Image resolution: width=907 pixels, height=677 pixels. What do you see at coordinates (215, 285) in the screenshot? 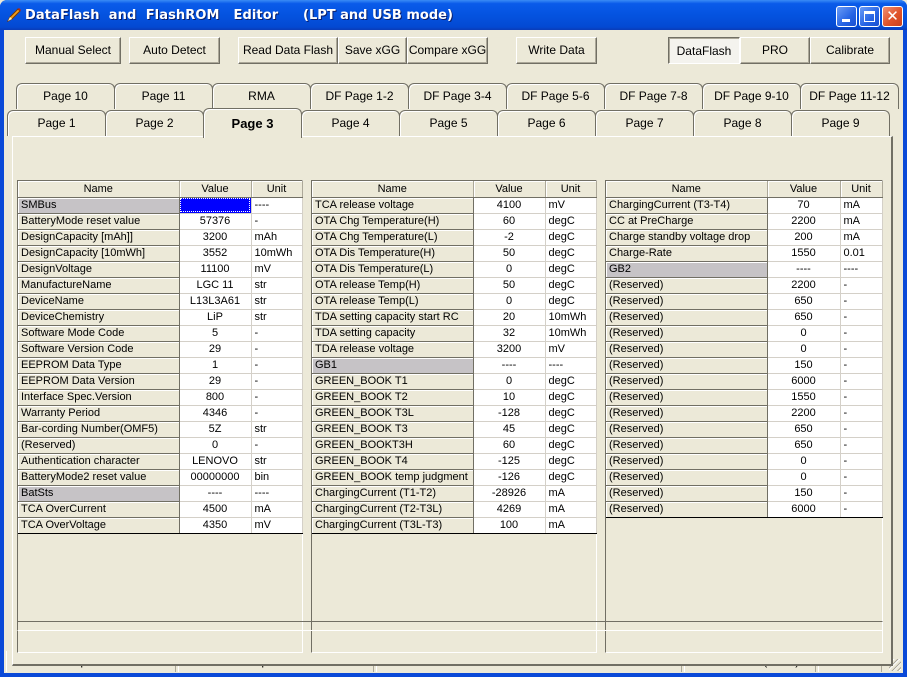
I see `row-value-cell: LGC 11` at bounding box center [215, 285].